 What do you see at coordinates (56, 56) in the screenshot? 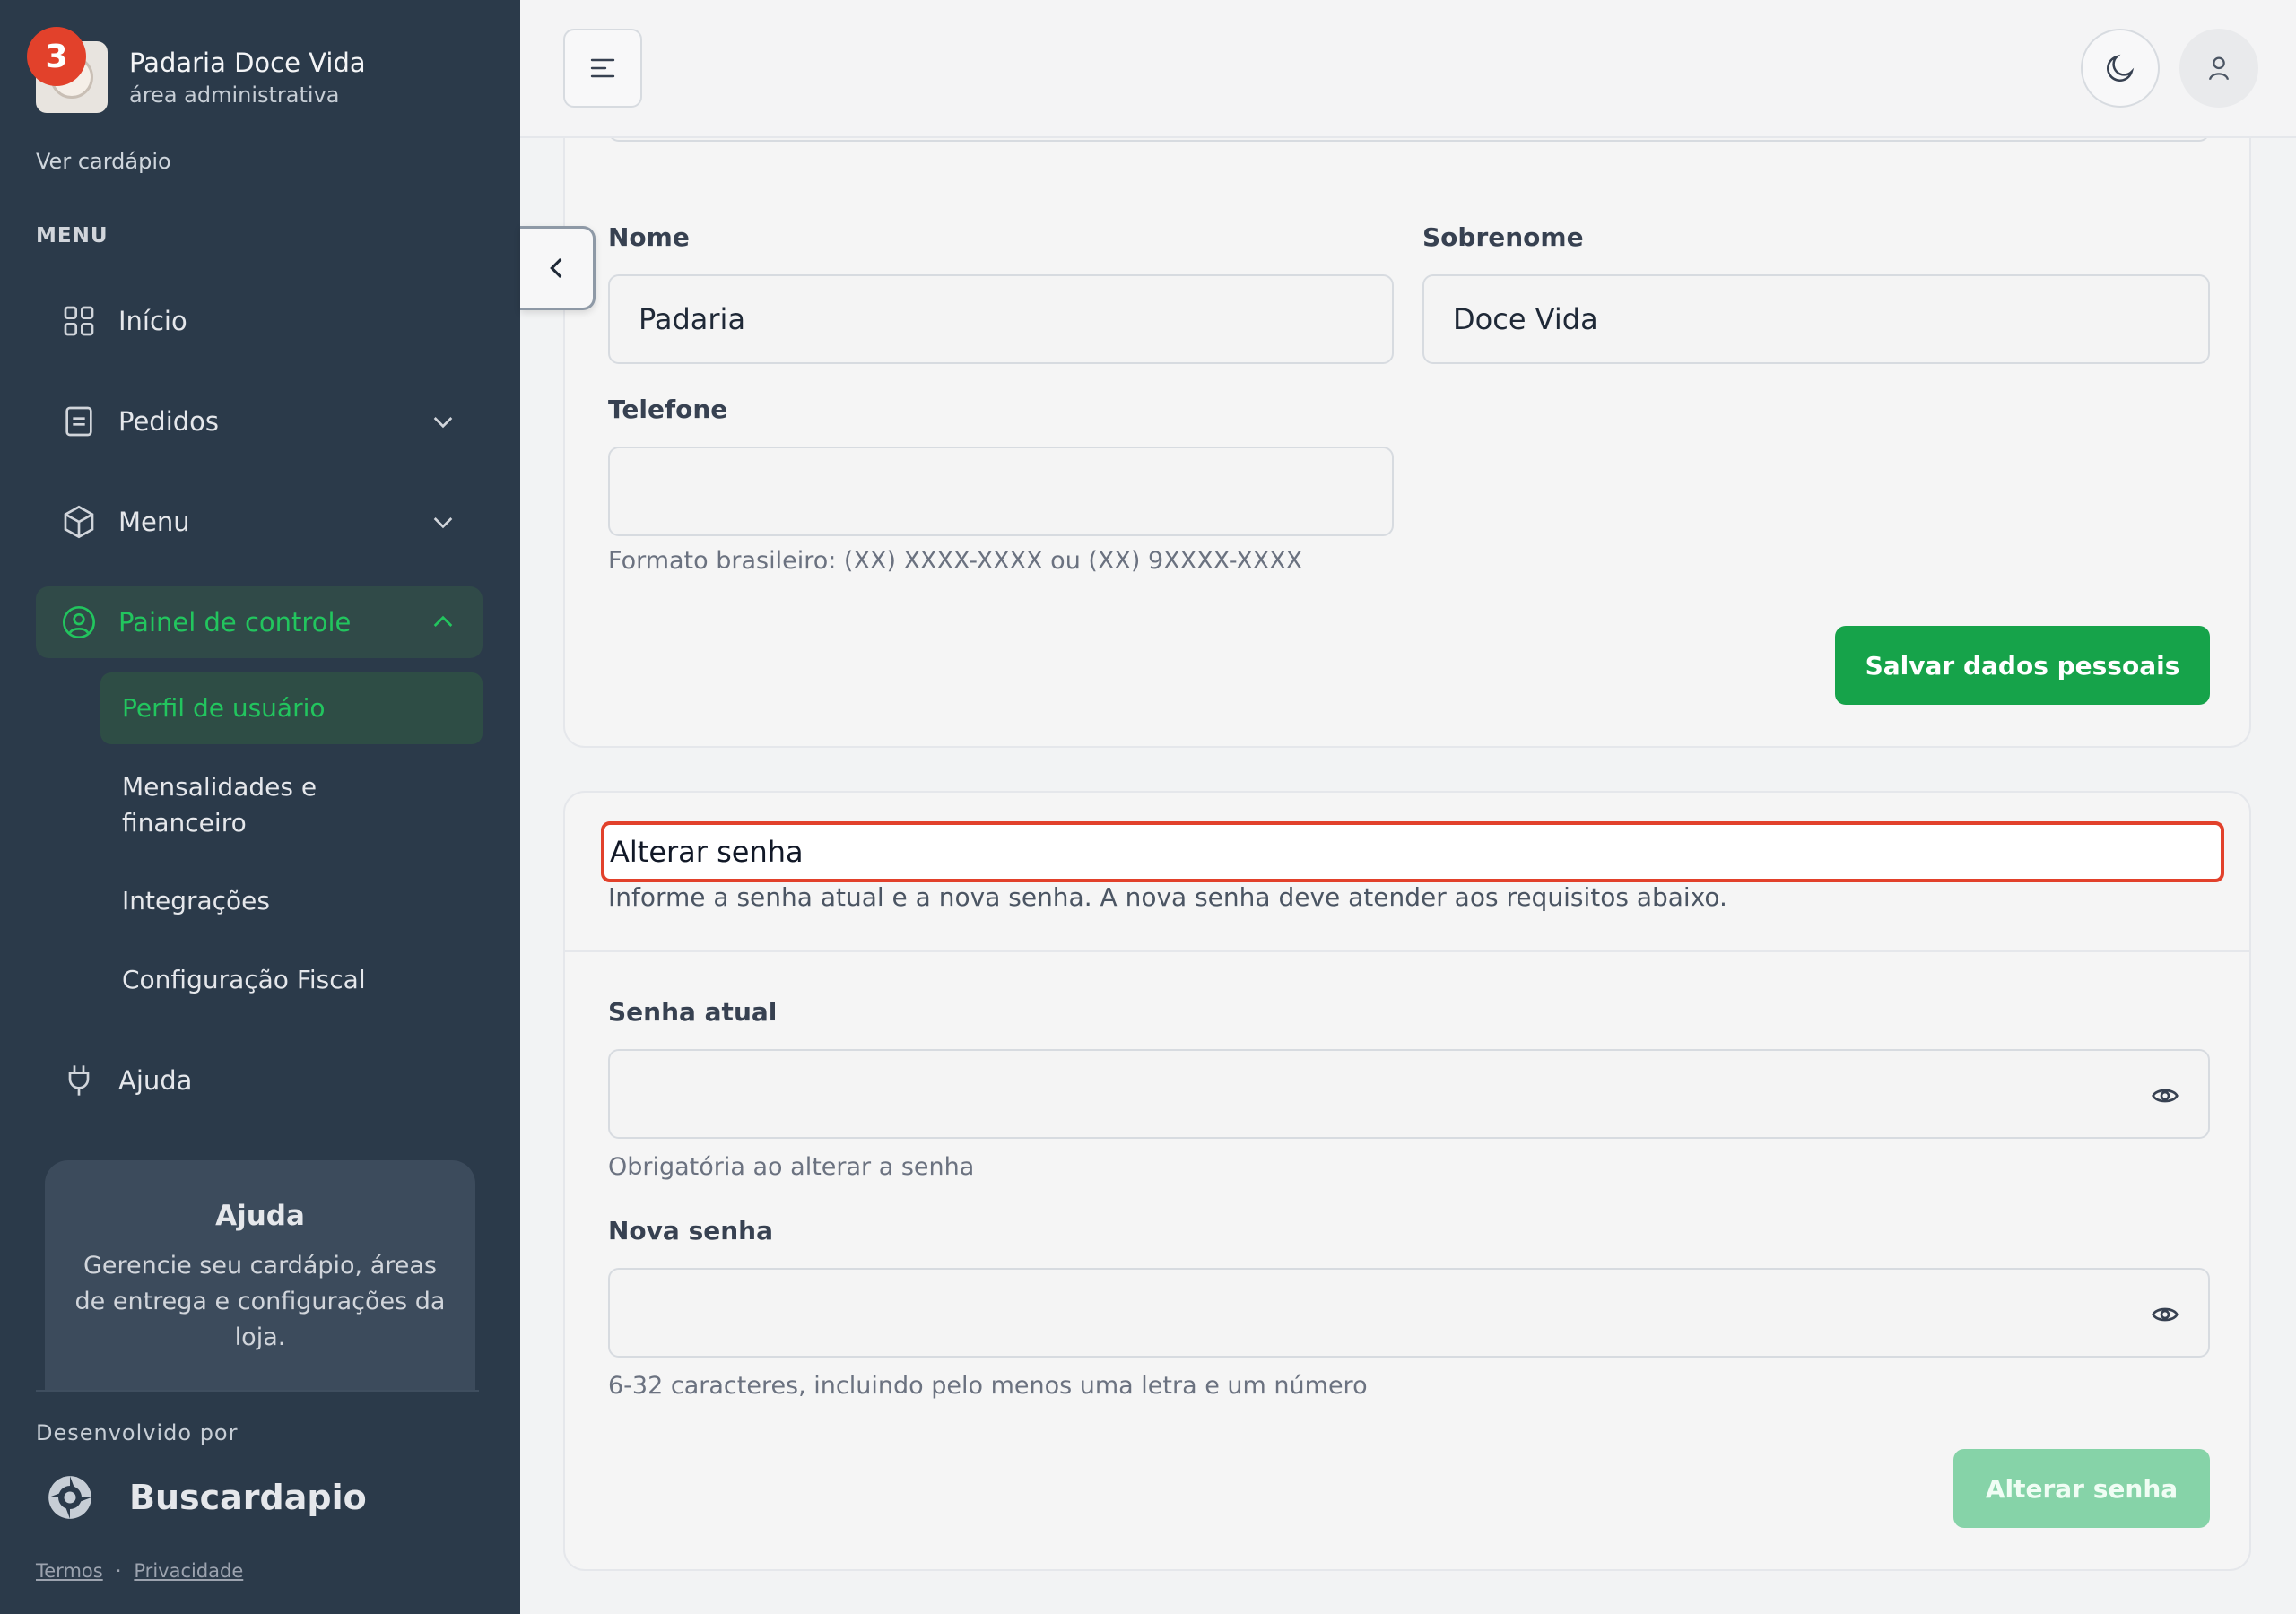
I see `notification-badge: 3` at bounding box center [56, 56].